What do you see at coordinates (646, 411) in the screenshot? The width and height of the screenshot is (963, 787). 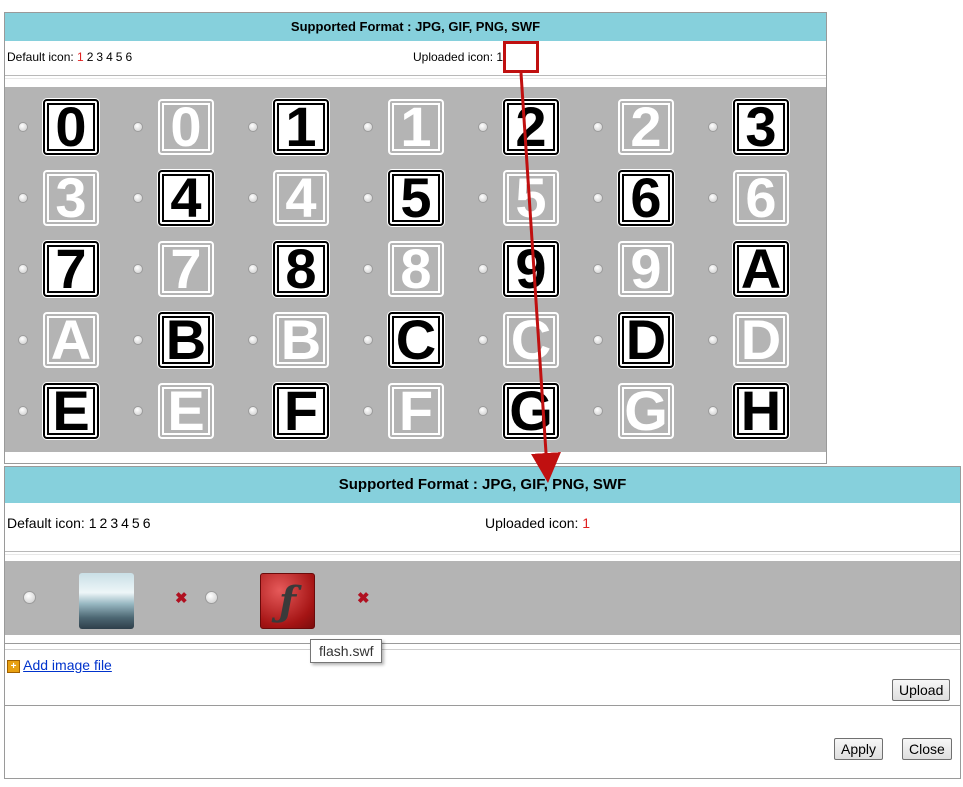 I see `icon-white-G: G` at bounding box center [646, 411].